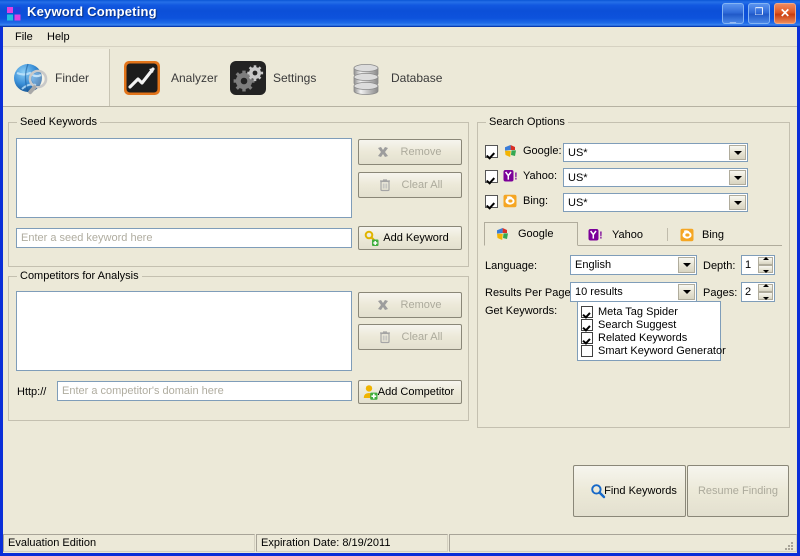  What do you see at coordinates (720, 293) in the screenshot?
I see `pages-label: Pages:` at bounding box center [720, 293].